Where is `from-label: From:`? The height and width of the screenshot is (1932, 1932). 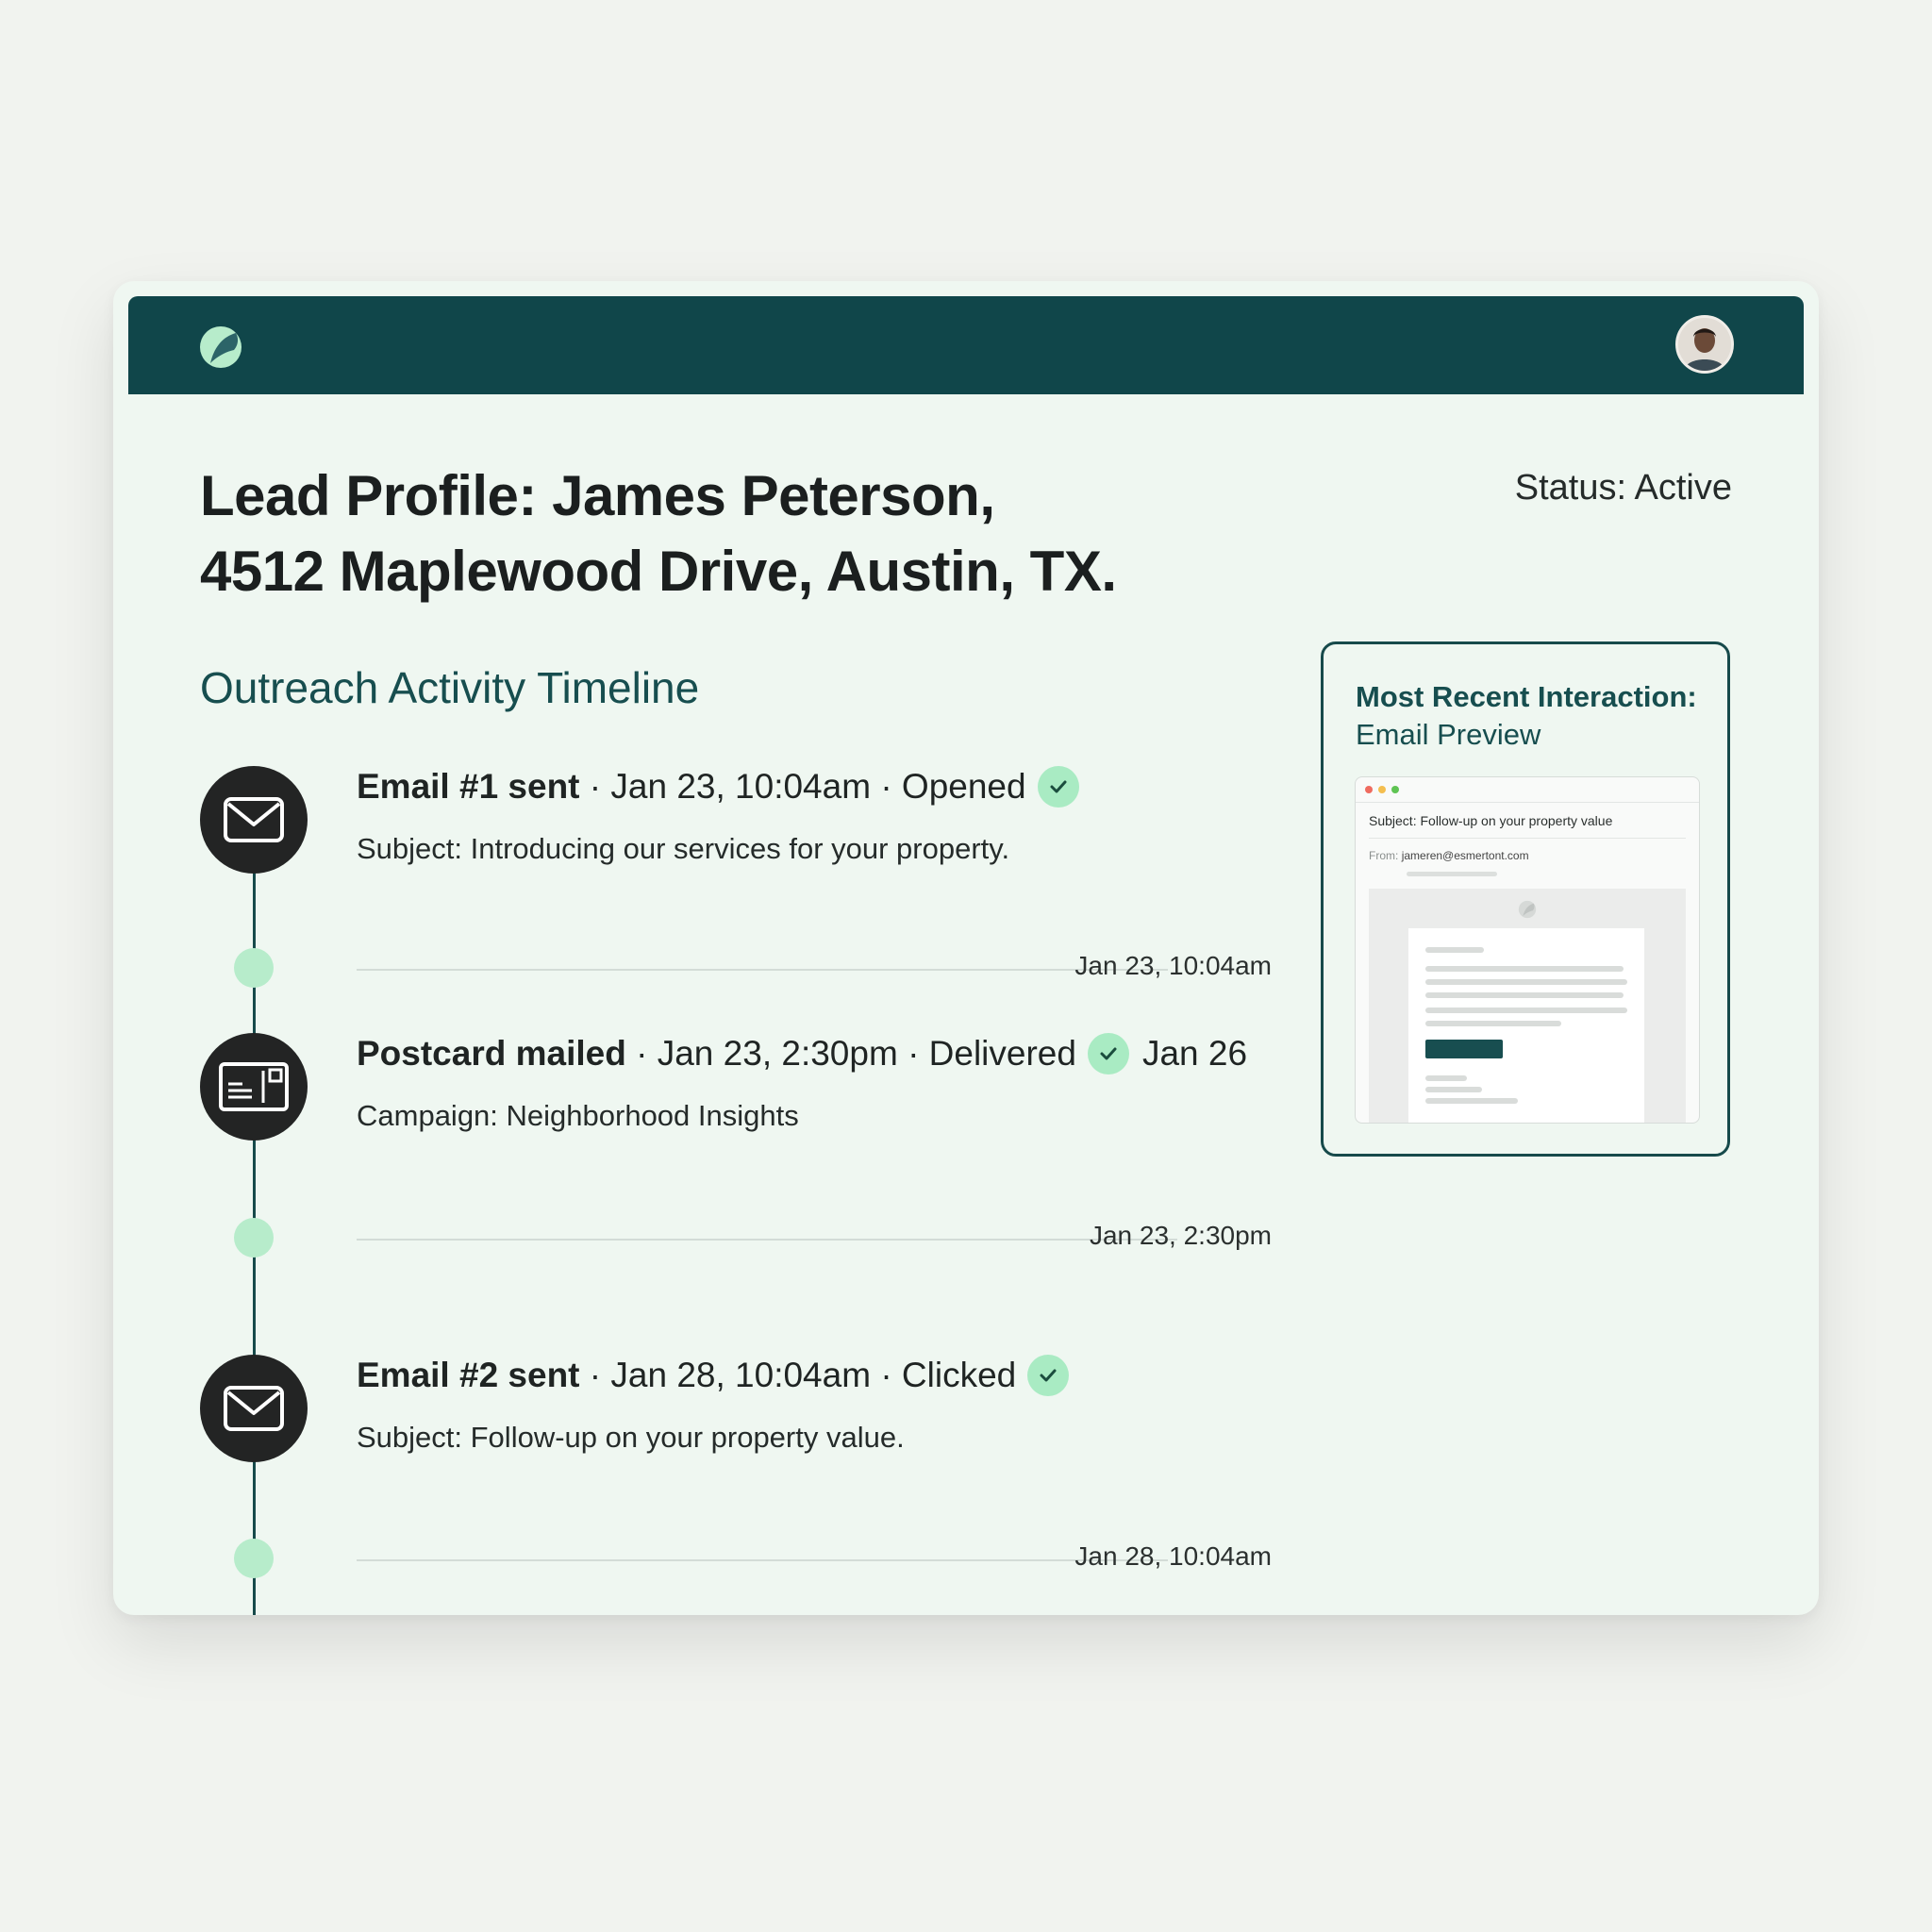 from-label: From: is located at coordinates (1384, 855).